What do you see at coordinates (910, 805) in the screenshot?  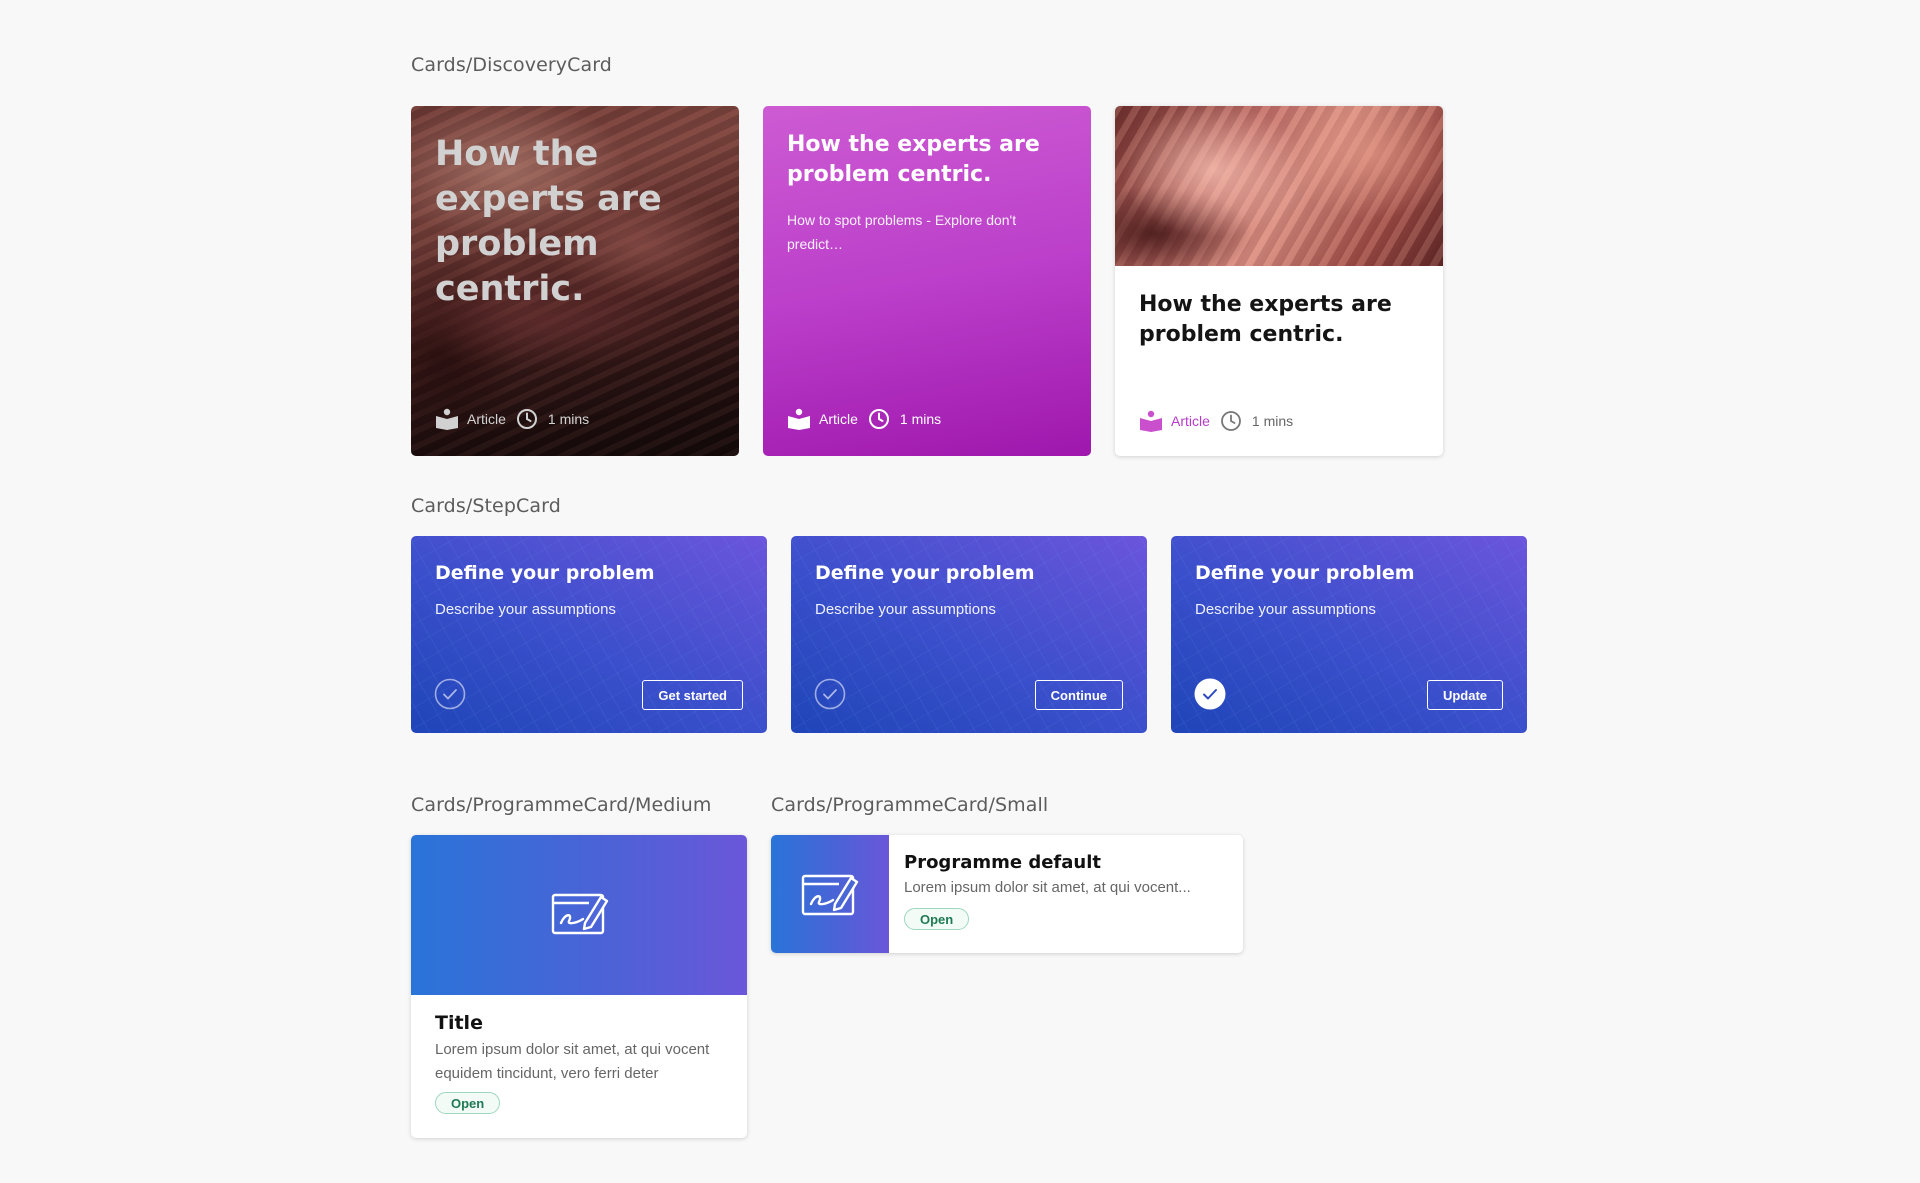 I see `section-label-programme-small: Cards/ProgrammeCard/Small` at bounding box center [910, 805].